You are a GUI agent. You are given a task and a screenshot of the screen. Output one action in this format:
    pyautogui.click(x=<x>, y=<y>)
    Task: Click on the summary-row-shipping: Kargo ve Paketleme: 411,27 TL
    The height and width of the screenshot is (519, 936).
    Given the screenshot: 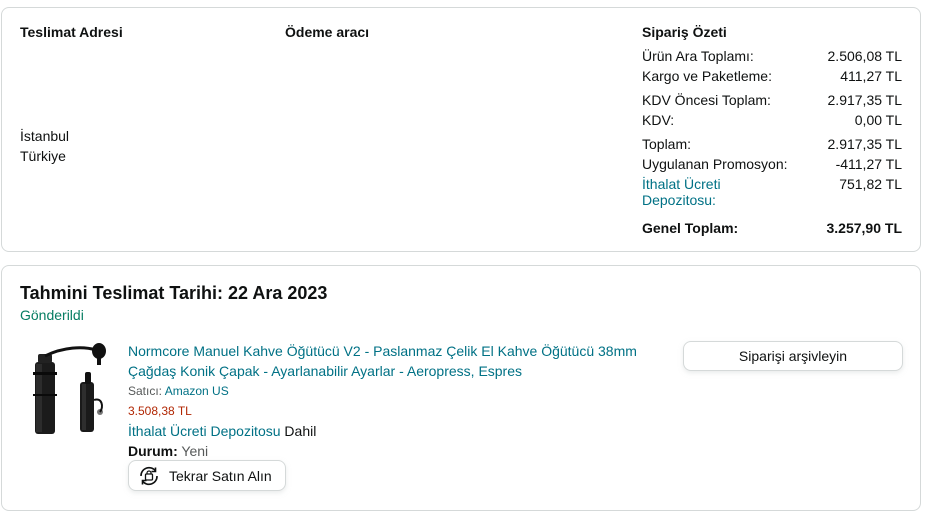 What is the action you would take?
    pyautogui.click(x=772, y=78)
    